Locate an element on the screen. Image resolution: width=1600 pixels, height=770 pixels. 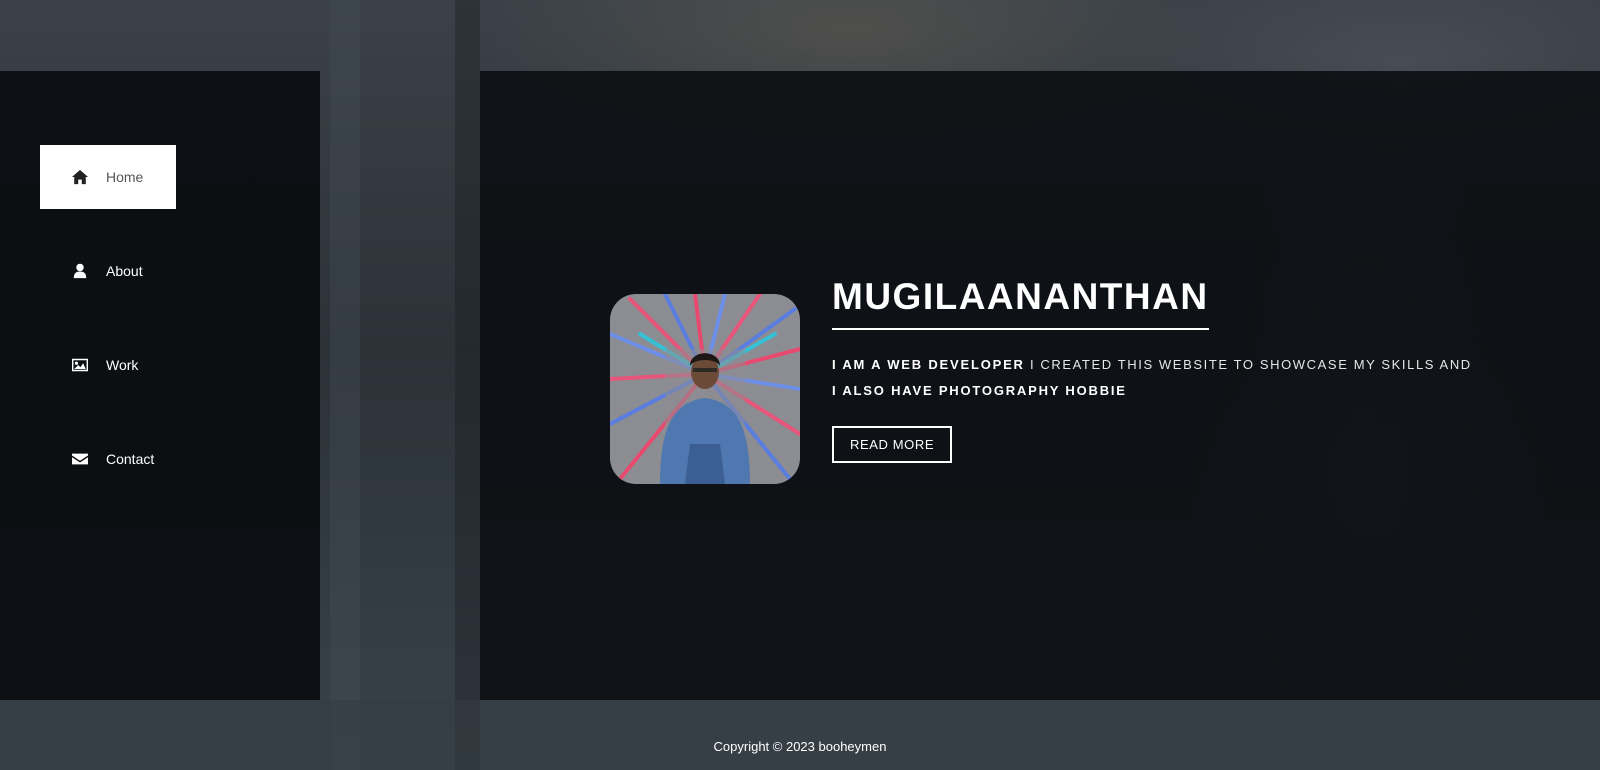
tagline-role: I AM A WEB DEVELOPER is located at coordinates (928, 364).